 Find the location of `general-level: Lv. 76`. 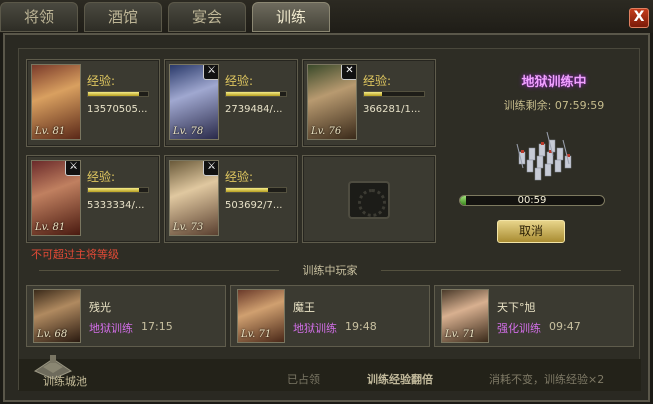

general-level: Lv. 76 is located at coordinates (326, 131).